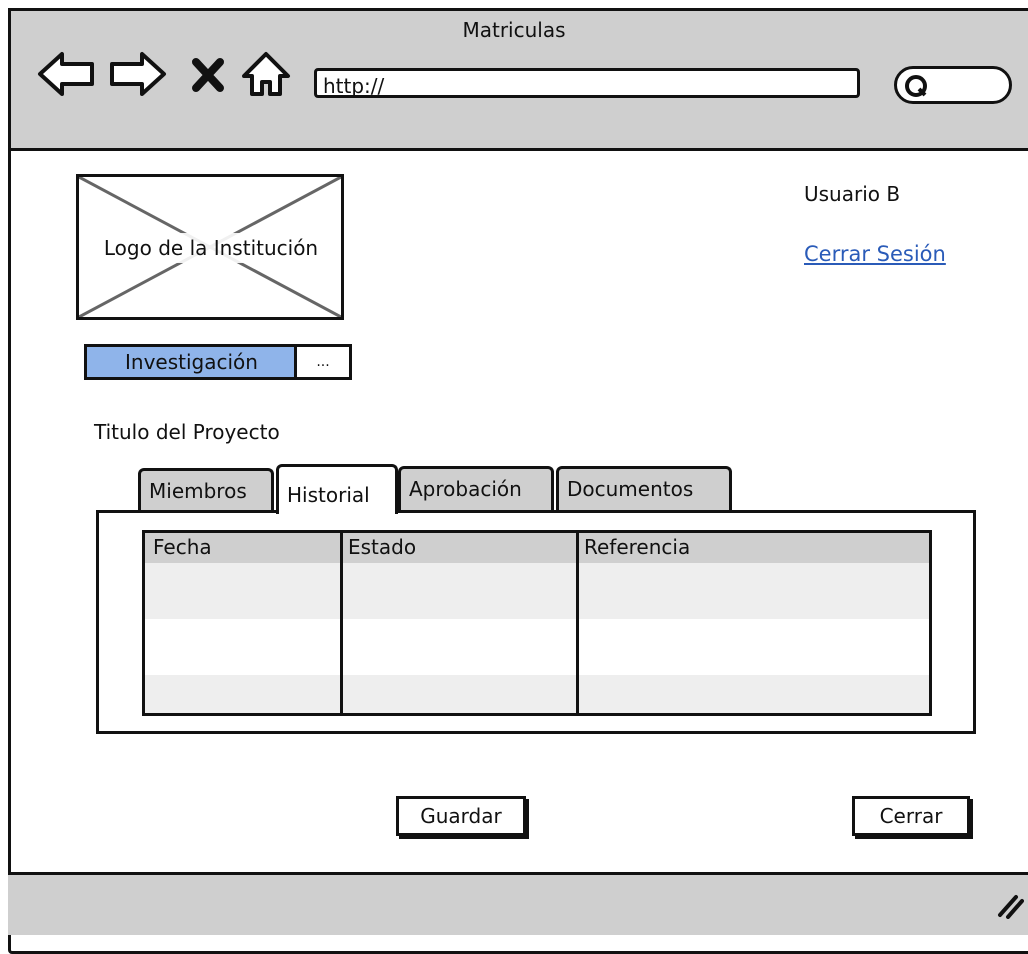 The image size is (1028, 954). I want to click on column-header-fecha: Fecha, so click(182, 547).